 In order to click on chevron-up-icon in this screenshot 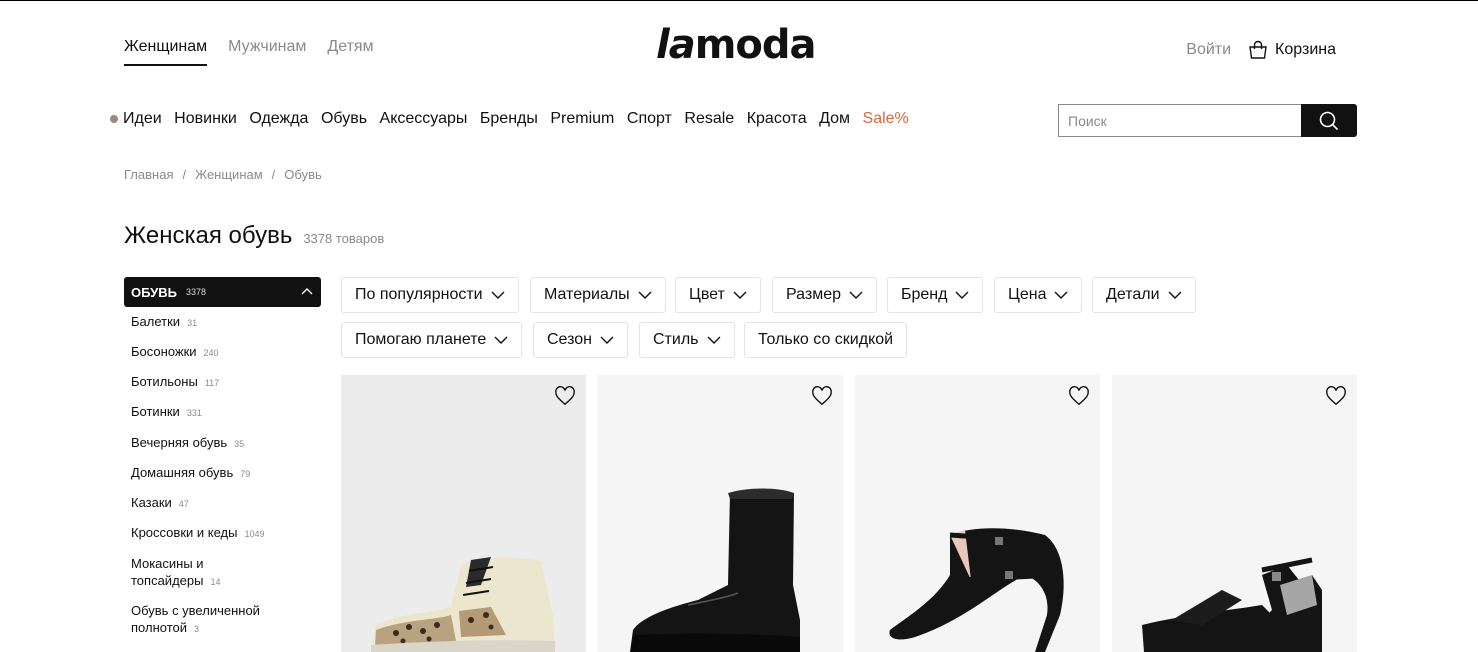, I will do `click(307, 291)`.